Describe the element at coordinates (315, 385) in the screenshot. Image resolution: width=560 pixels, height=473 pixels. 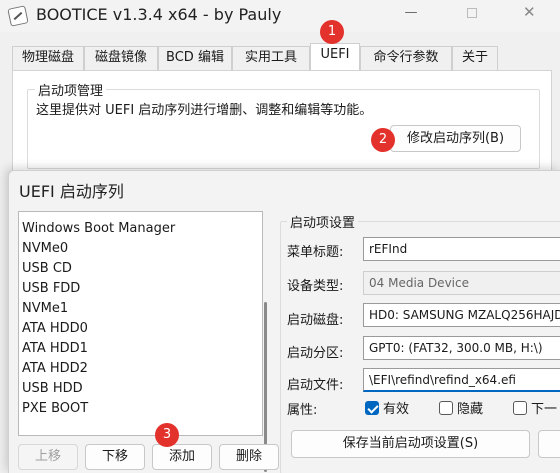
I see `boot-file-label: 启动文件:` at that location.